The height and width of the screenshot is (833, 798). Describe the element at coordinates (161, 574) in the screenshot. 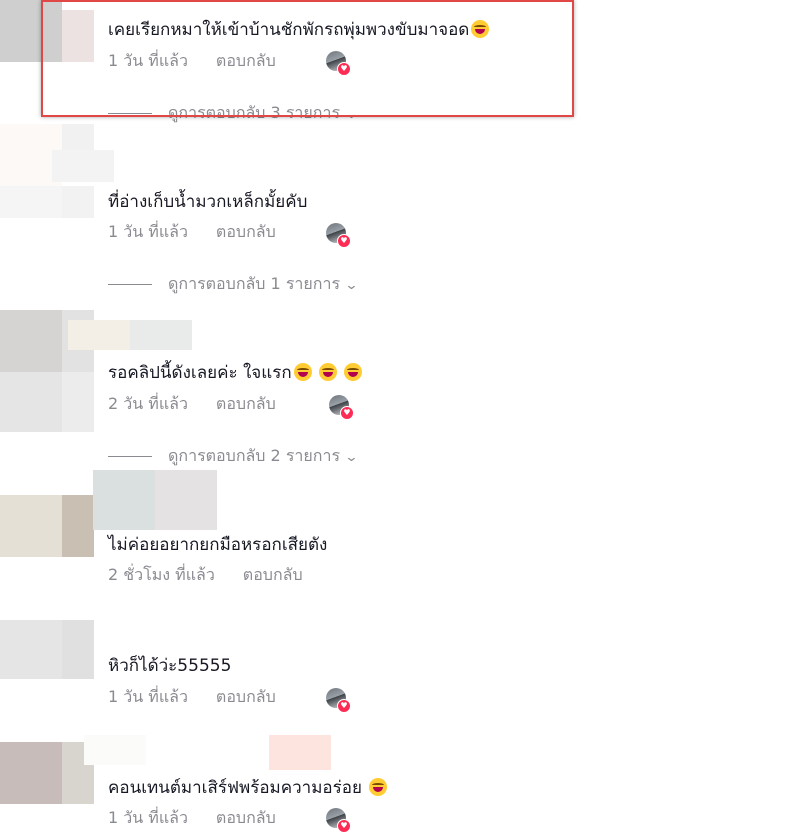

I see `comment-time: 2 ชั่วโมง ที่แล้ว` at that location.